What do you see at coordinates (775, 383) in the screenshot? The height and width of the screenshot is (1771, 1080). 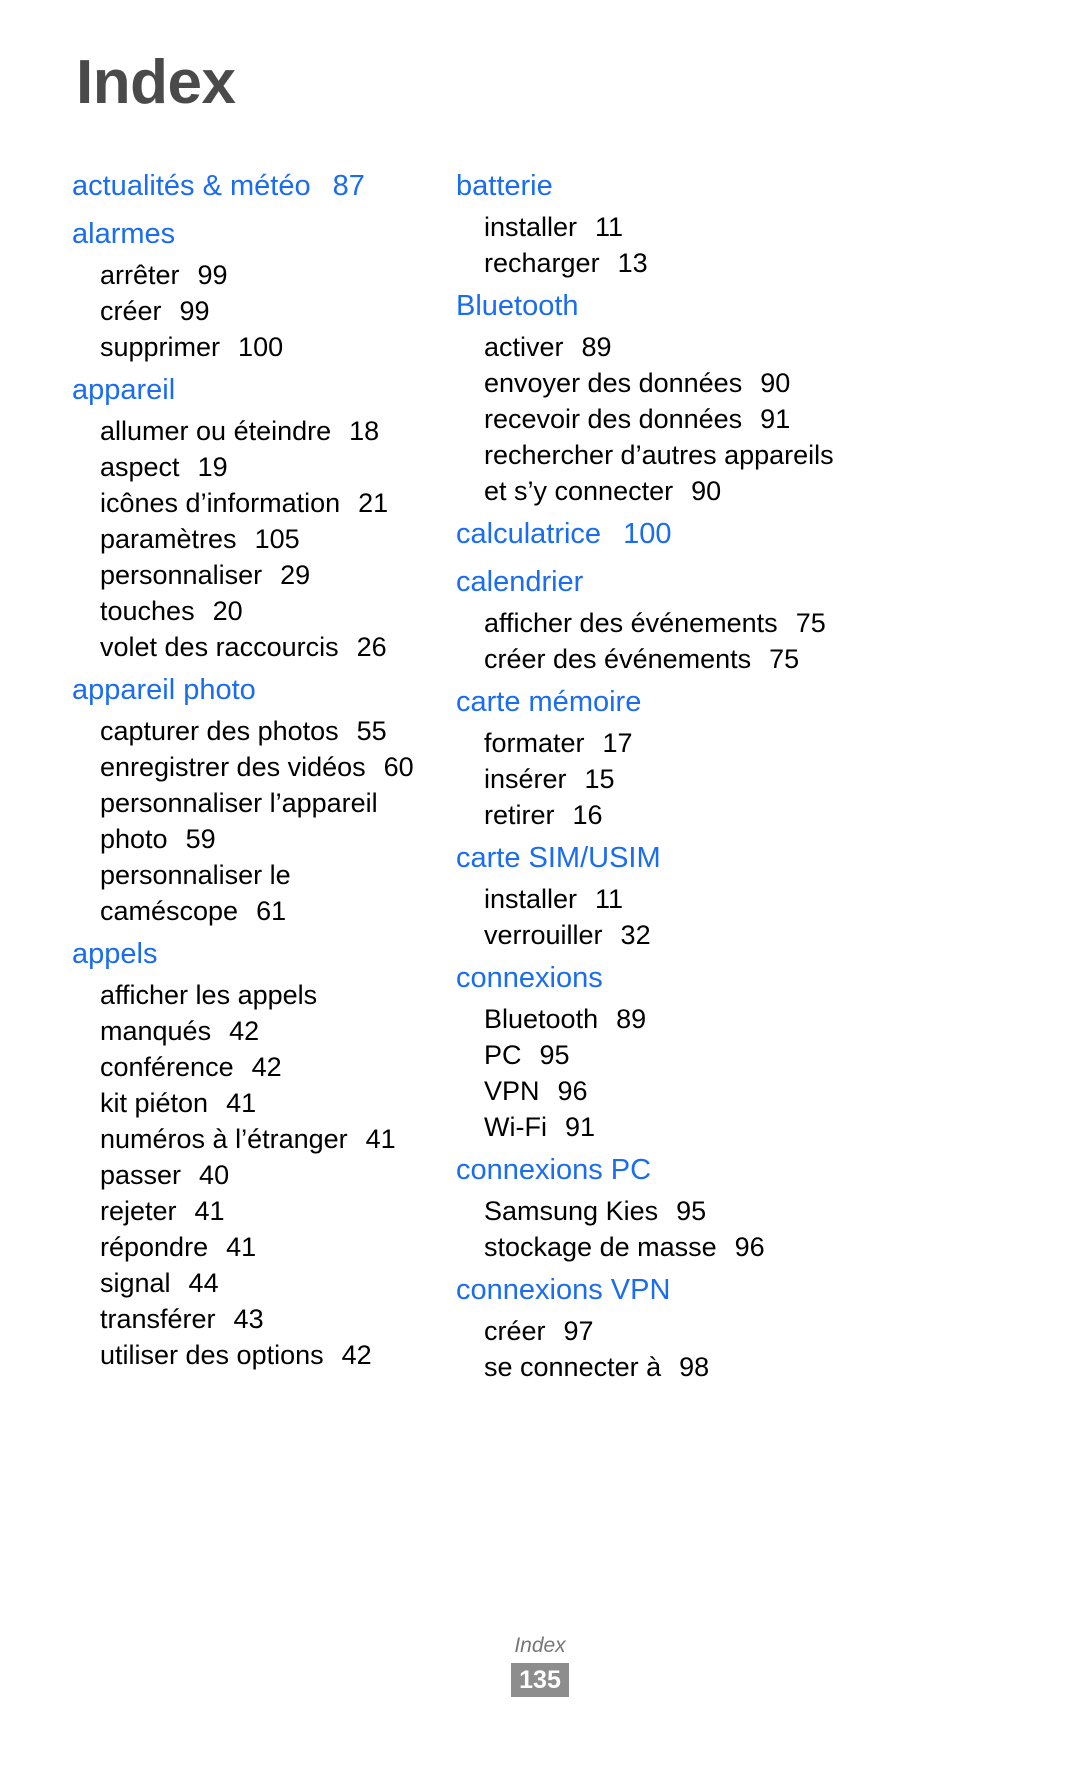 I see `index-subentry-page: 90` at bounding box center [775, 383].